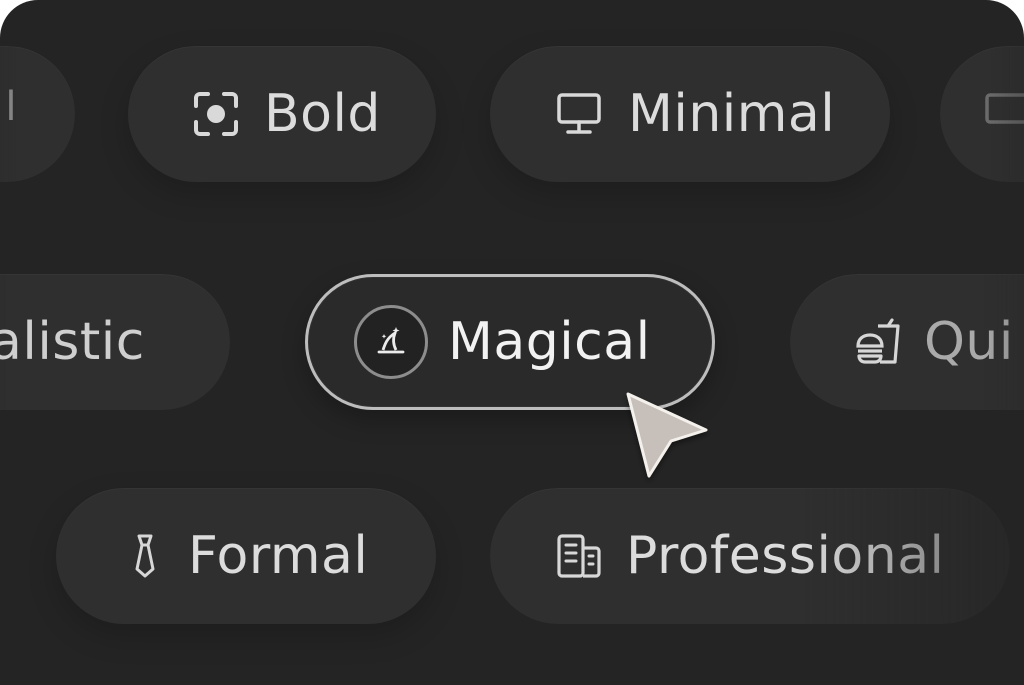 The height and width of the screenshot is (685, 1024). What do you see at coordinates (391, 342) in the screenshot?
I see `wizard-hat-icon` at bounding box center [391, 342].